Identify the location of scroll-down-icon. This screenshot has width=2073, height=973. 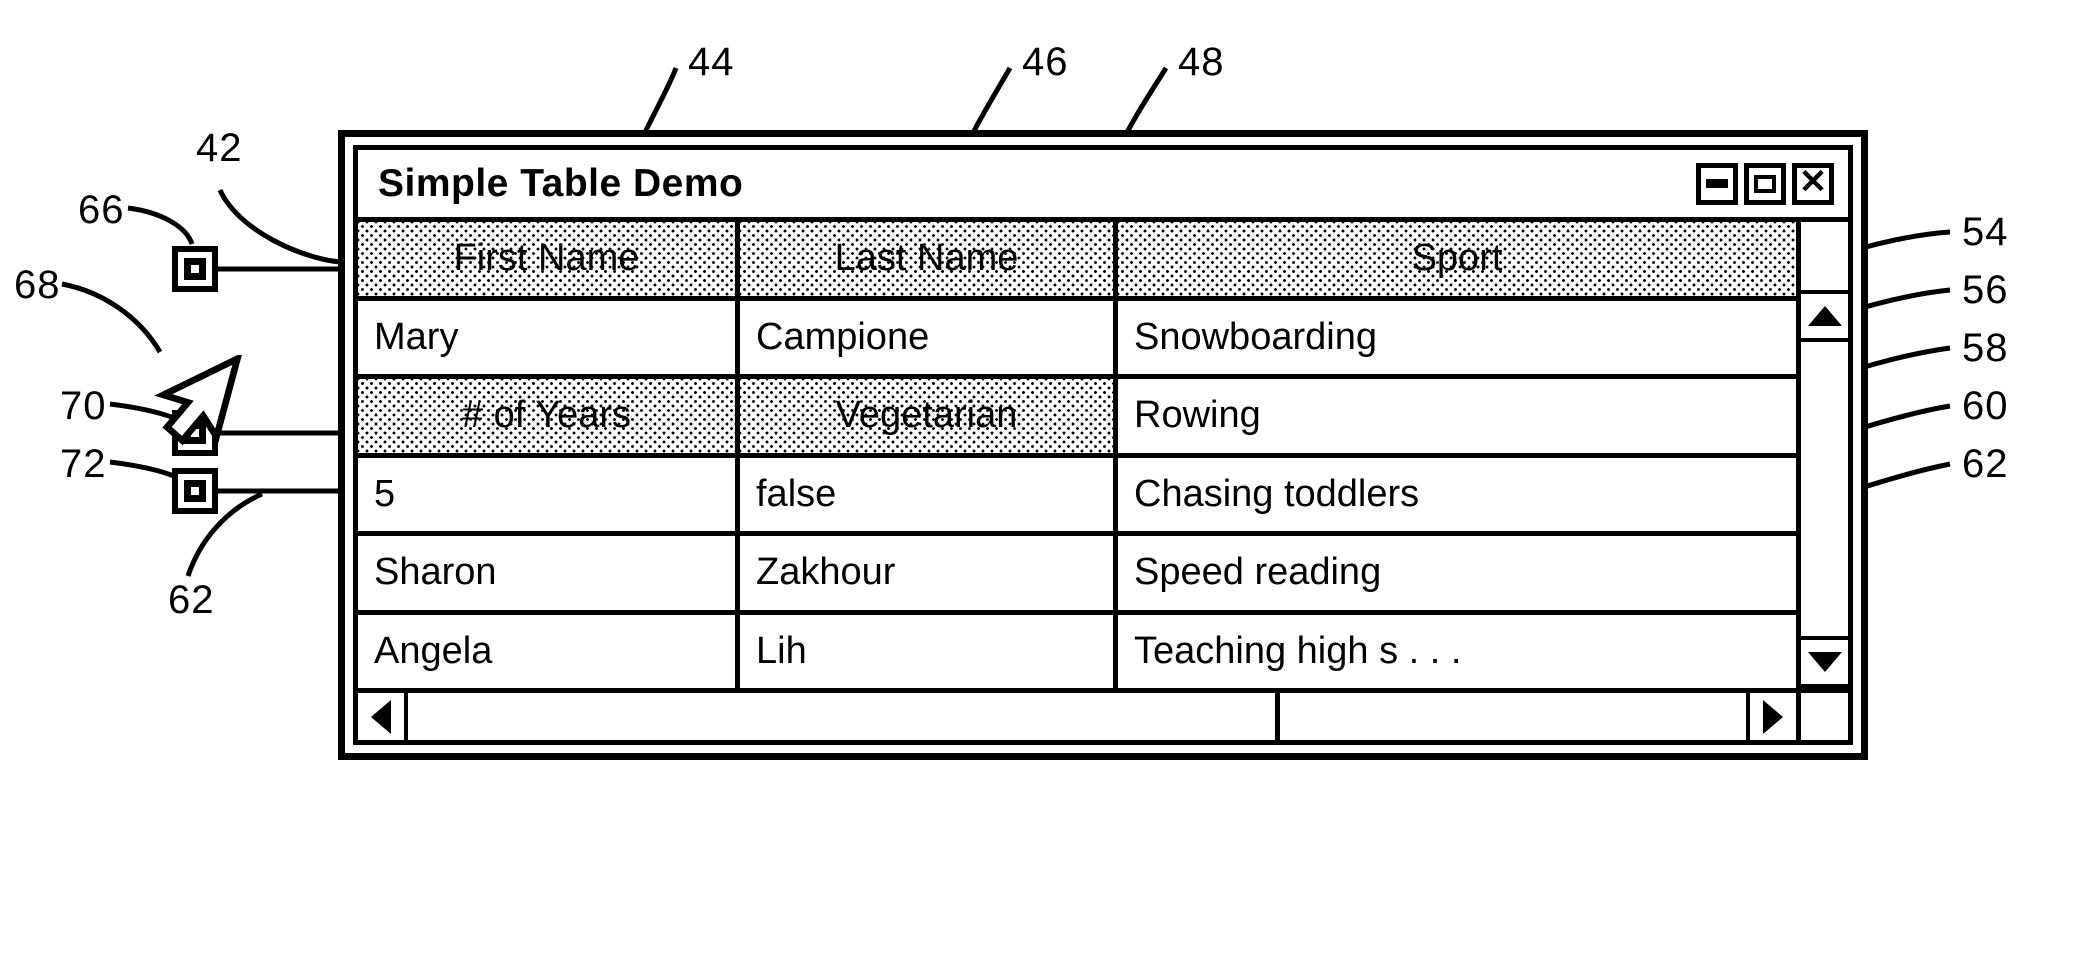
(1824, 662).